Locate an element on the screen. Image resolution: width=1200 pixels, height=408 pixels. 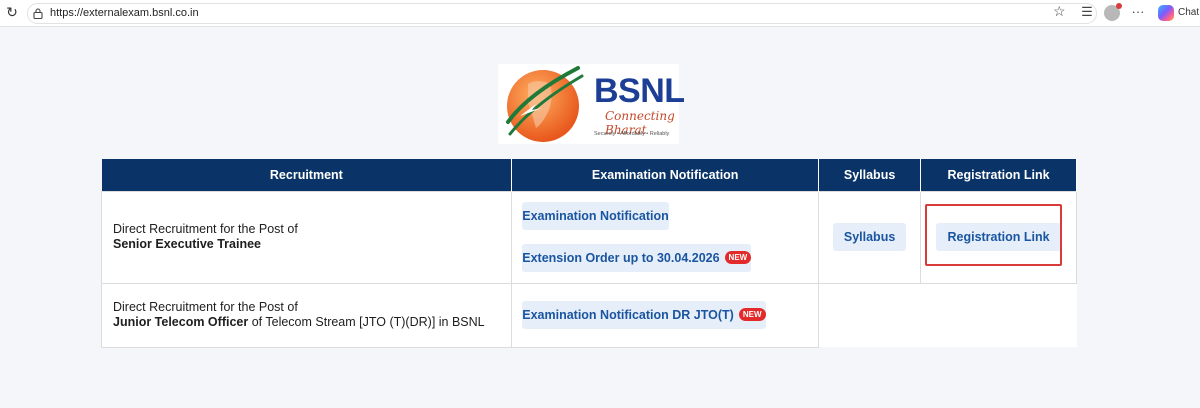
button-label: Examination Notification DR JTO(T) is located at coordinates (628, 315).